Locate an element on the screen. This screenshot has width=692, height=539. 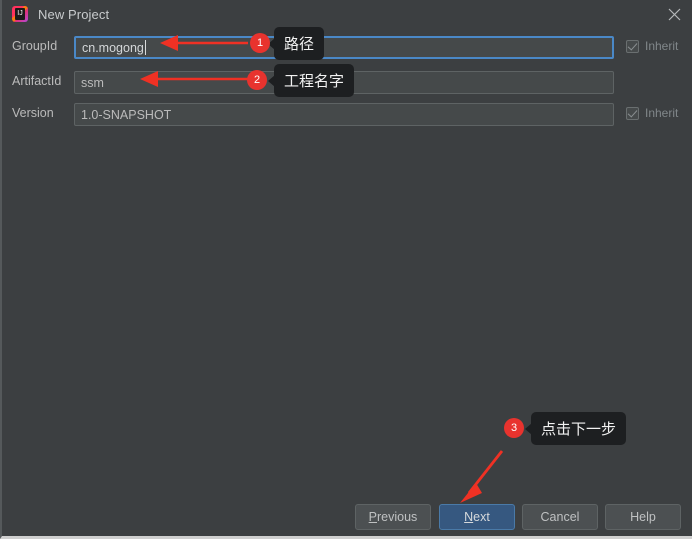
form-row-version: Version Inherit is located at coordinates (347, 115).